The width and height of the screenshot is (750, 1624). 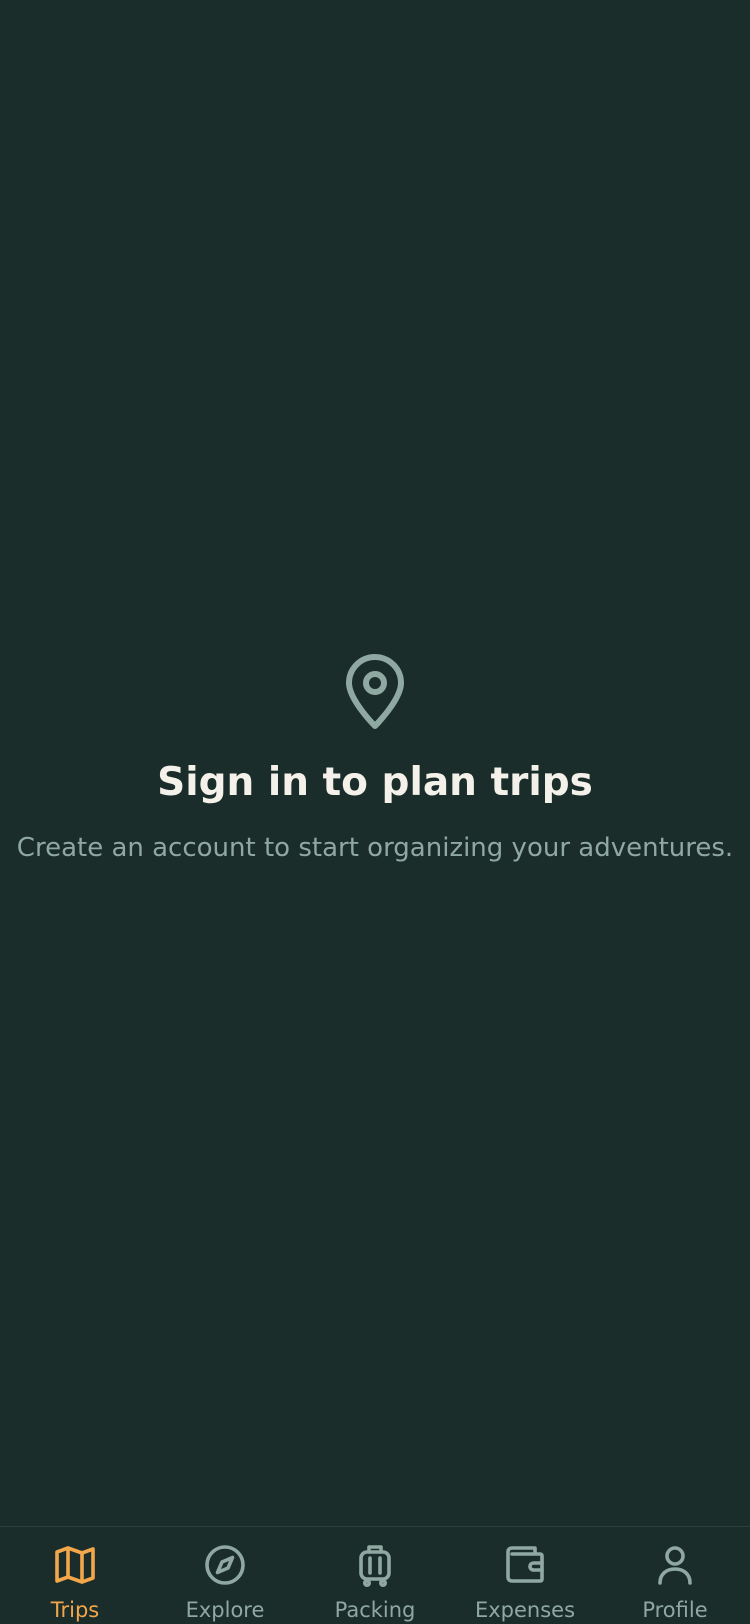 I want to click on wallet-icon, so click(x=525, y=1564).